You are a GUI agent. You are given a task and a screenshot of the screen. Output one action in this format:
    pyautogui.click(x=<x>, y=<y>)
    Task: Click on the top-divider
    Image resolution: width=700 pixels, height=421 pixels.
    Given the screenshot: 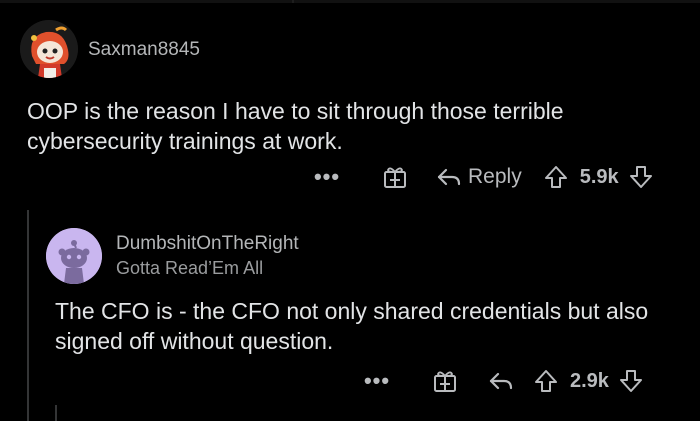 What is the action you would take?
    pyautogui.click(x=350, y=1)
    